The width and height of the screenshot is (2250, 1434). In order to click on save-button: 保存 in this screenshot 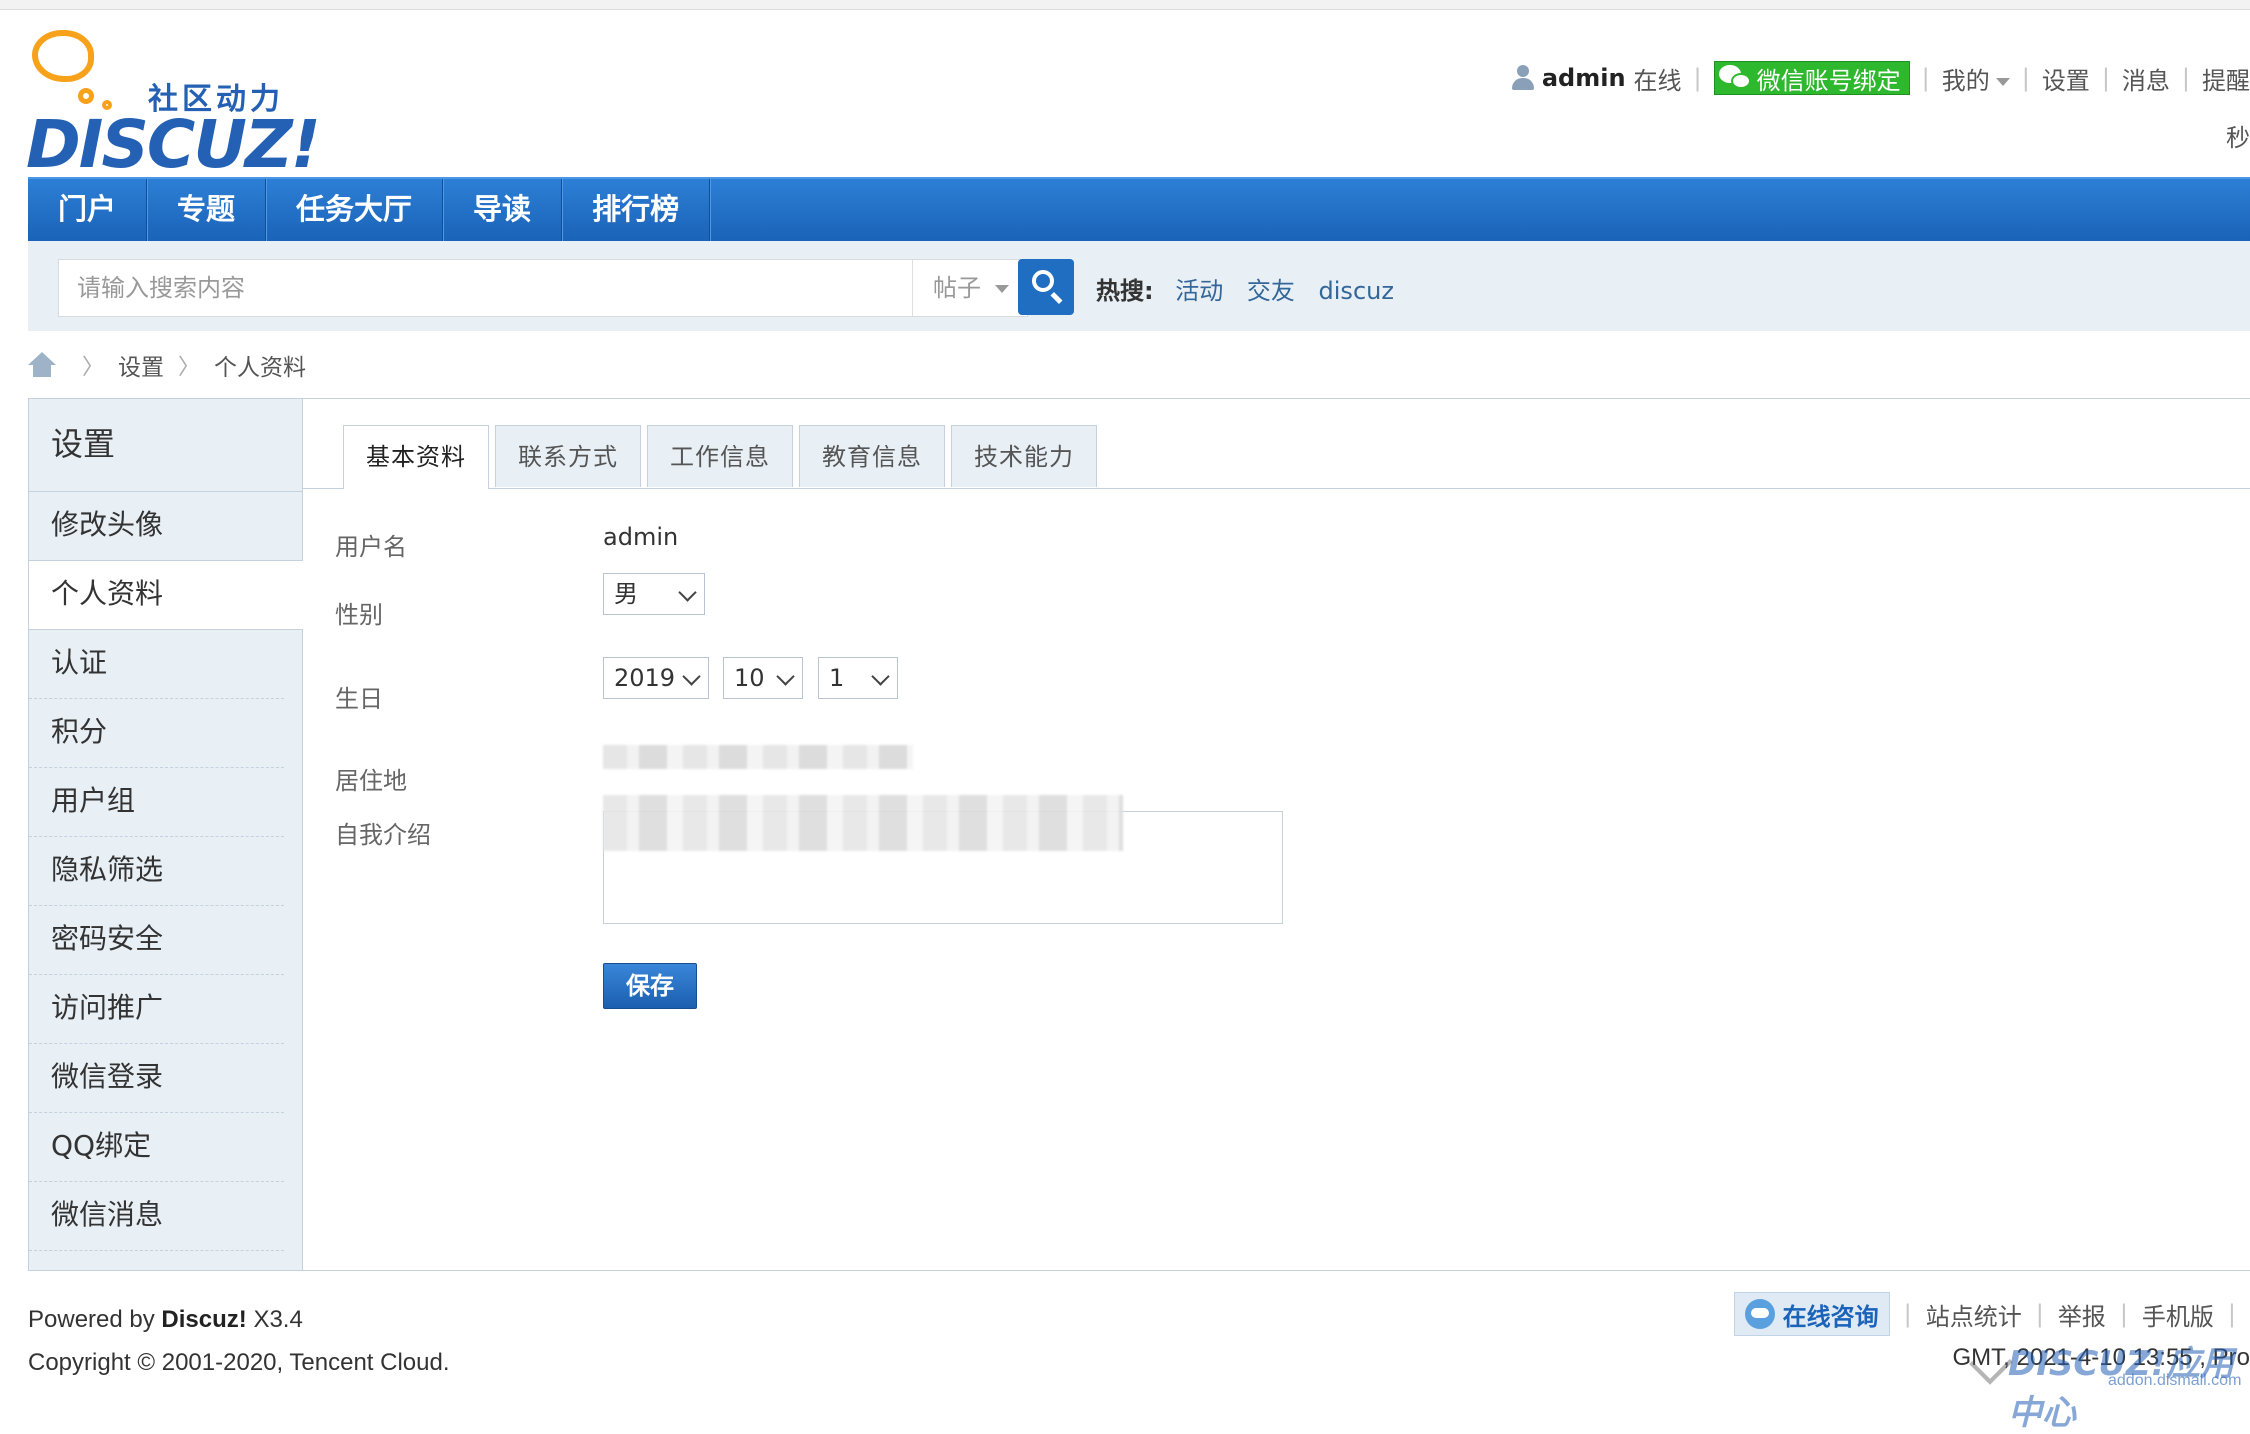, I will do `click(650, 986)`.